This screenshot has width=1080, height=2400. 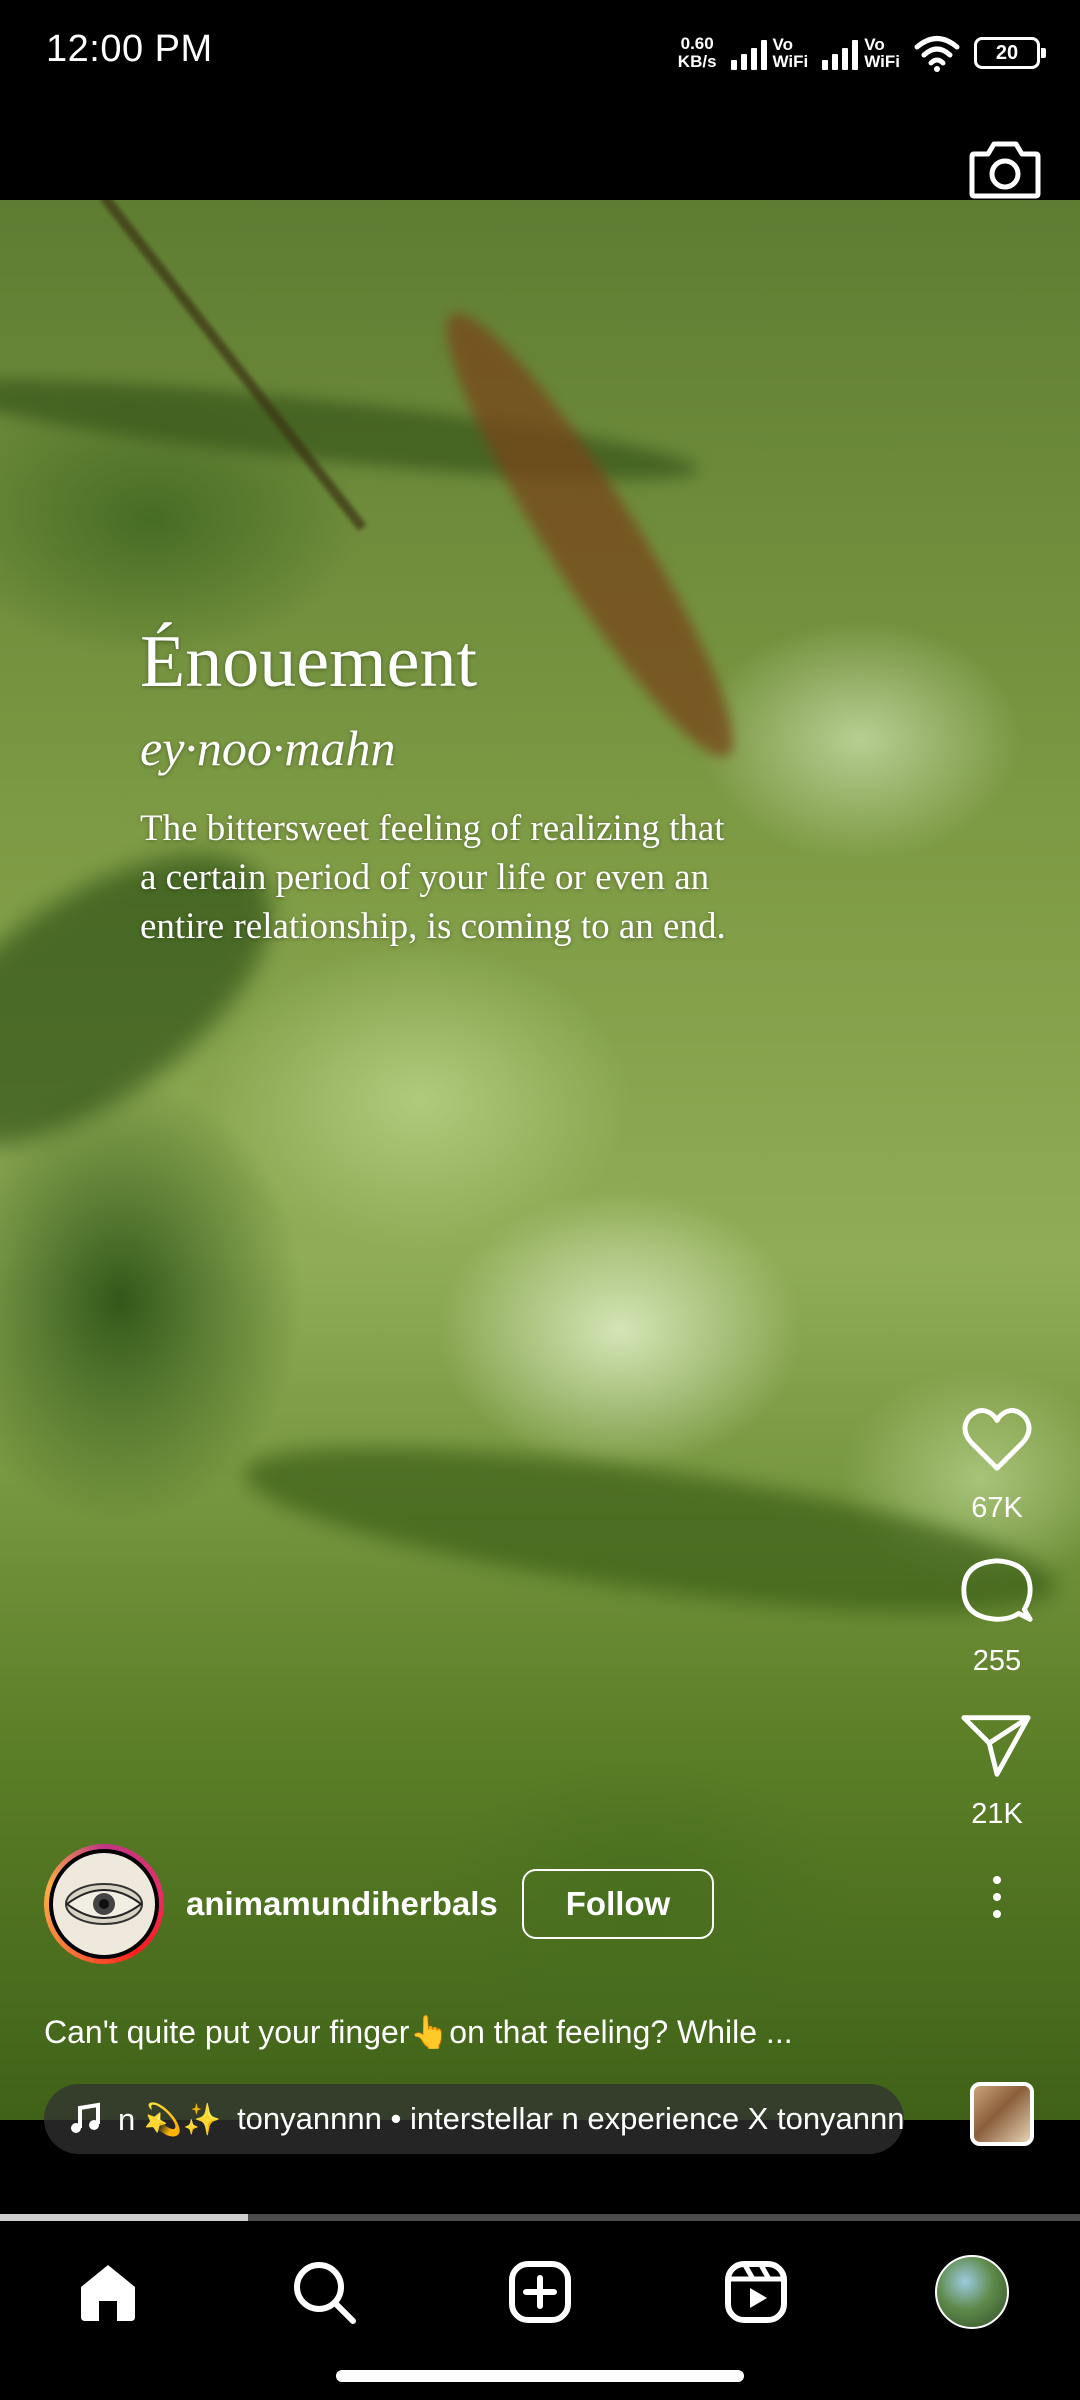 What do you see at coordinates (997, 1439) in the screenshot?
I see `heart-icon` at bounding box center [997, 1439].